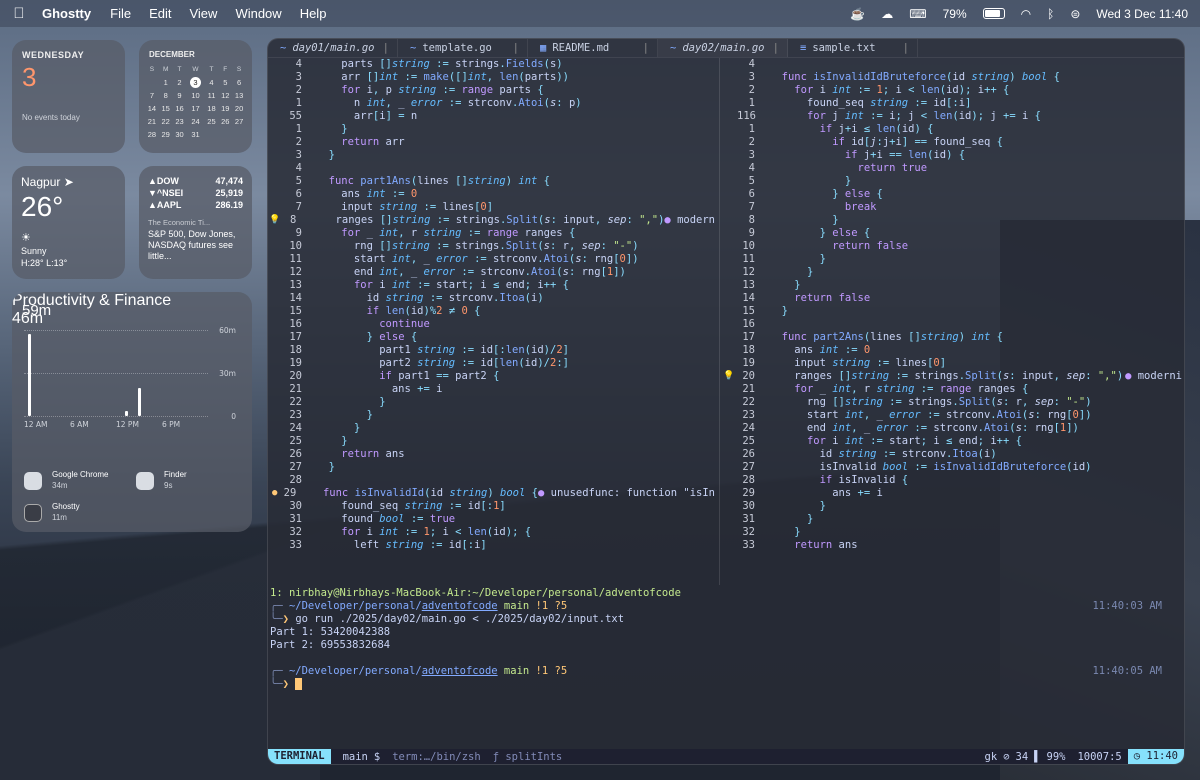  What do you see at coordinates (887, 14) in the screenshot?
I see `cloud-icon: ☁` at bounding box center [887, 14].